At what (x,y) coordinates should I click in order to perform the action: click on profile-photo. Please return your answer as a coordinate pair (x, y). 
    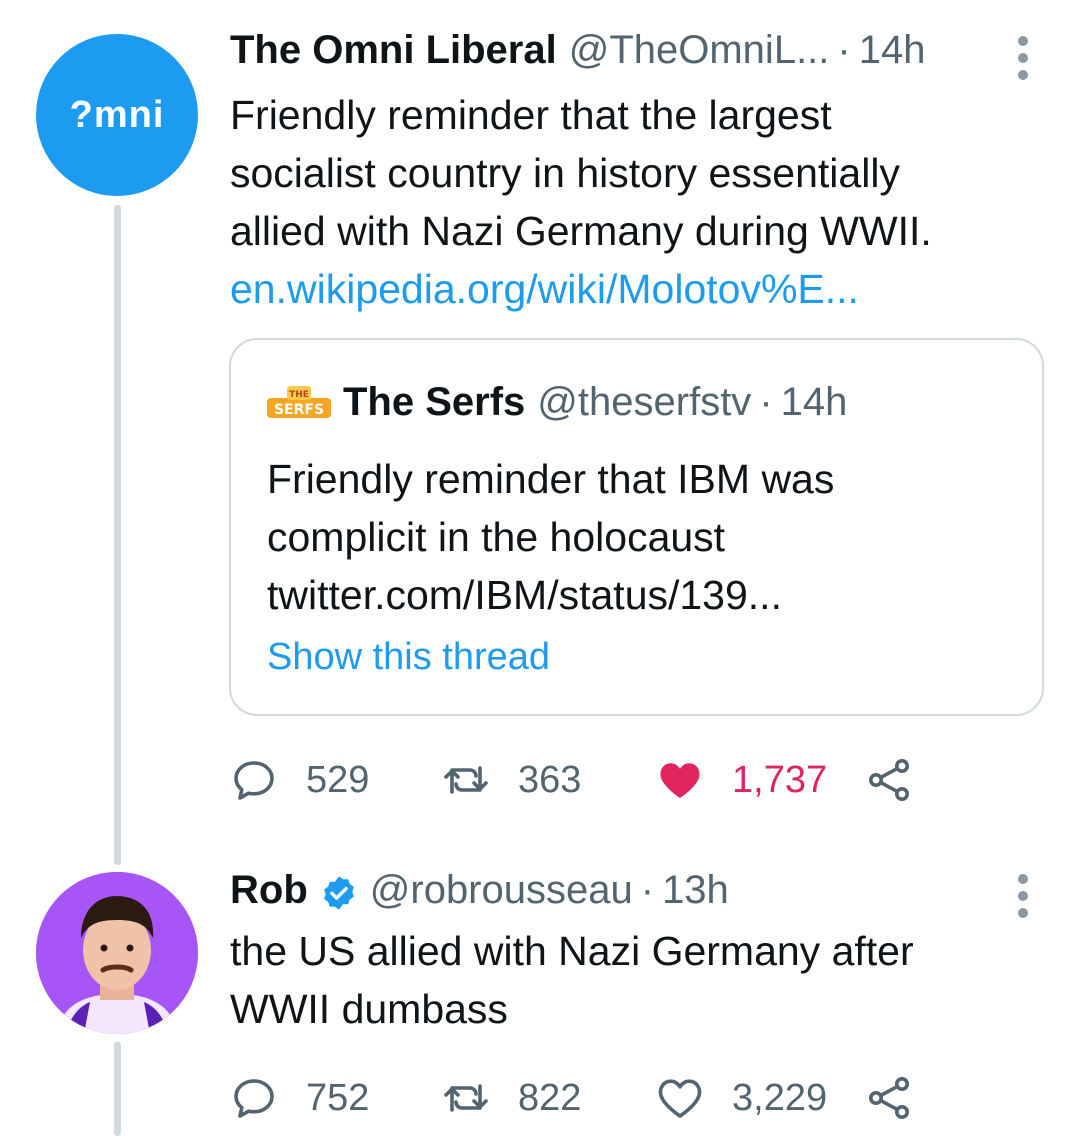
    Looking at the image, I should click on (117, 953).